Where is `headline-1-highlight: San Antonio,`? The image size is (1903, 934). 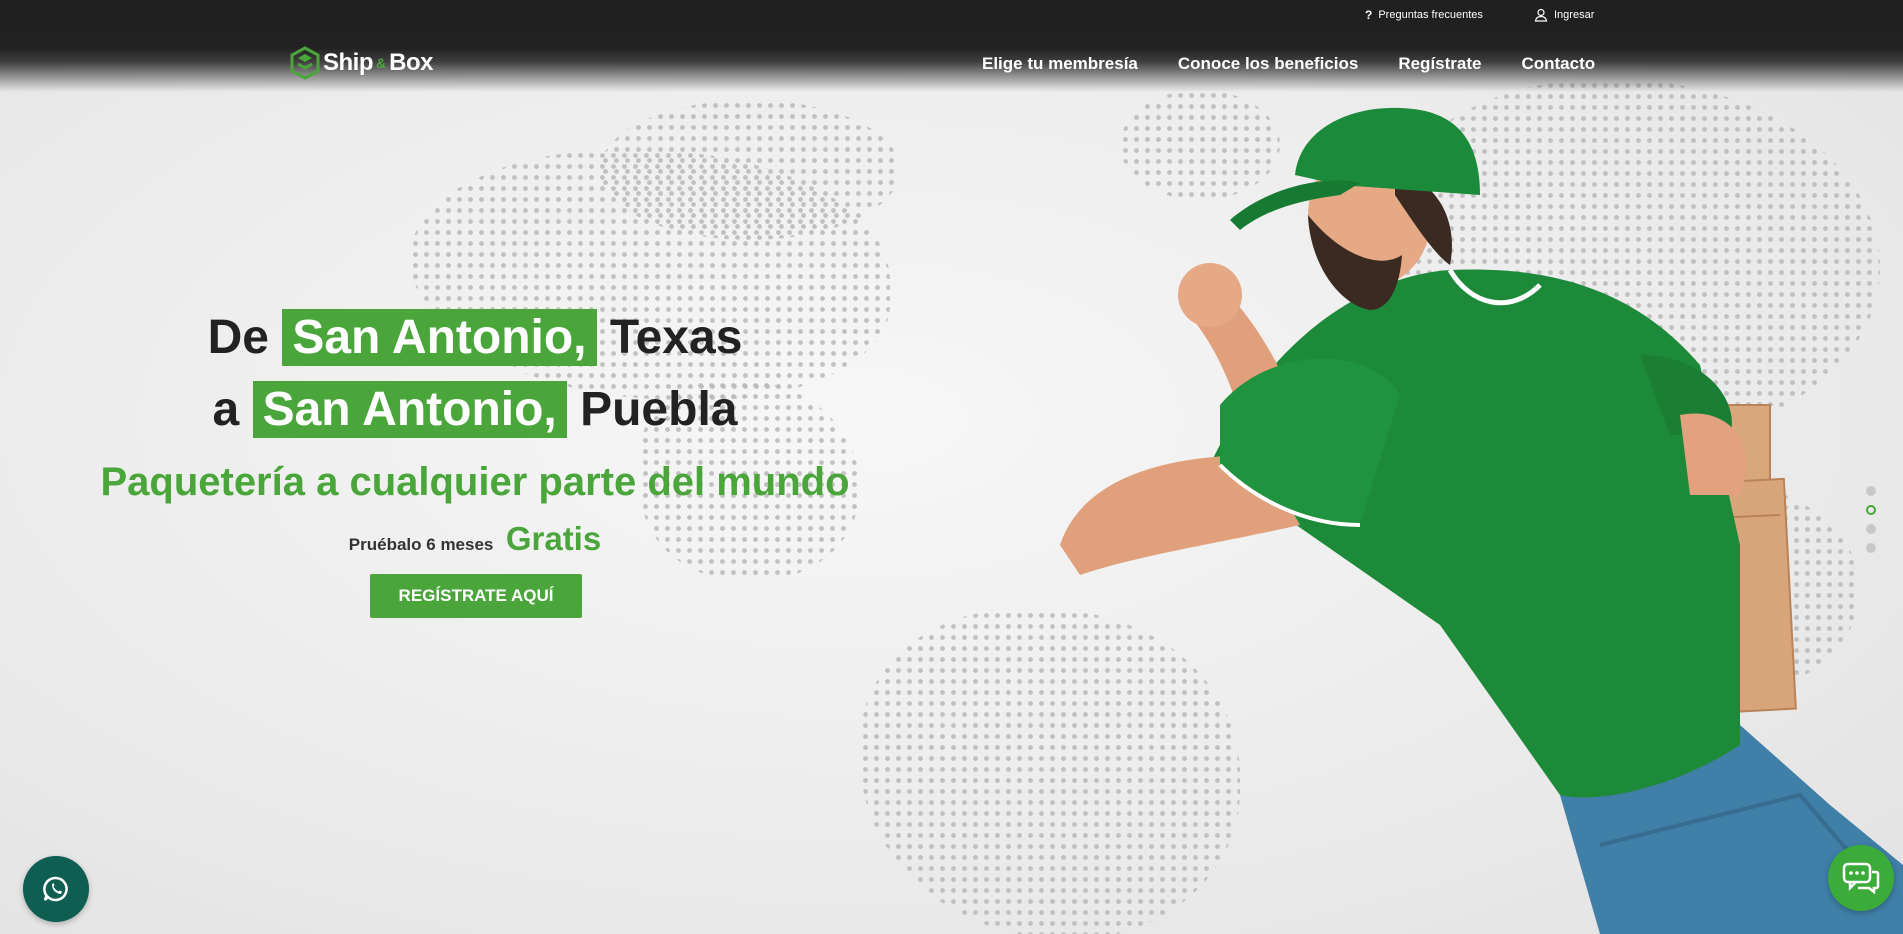 headline-1-highlight: San Antonio, is located at coordinates (439, 337).